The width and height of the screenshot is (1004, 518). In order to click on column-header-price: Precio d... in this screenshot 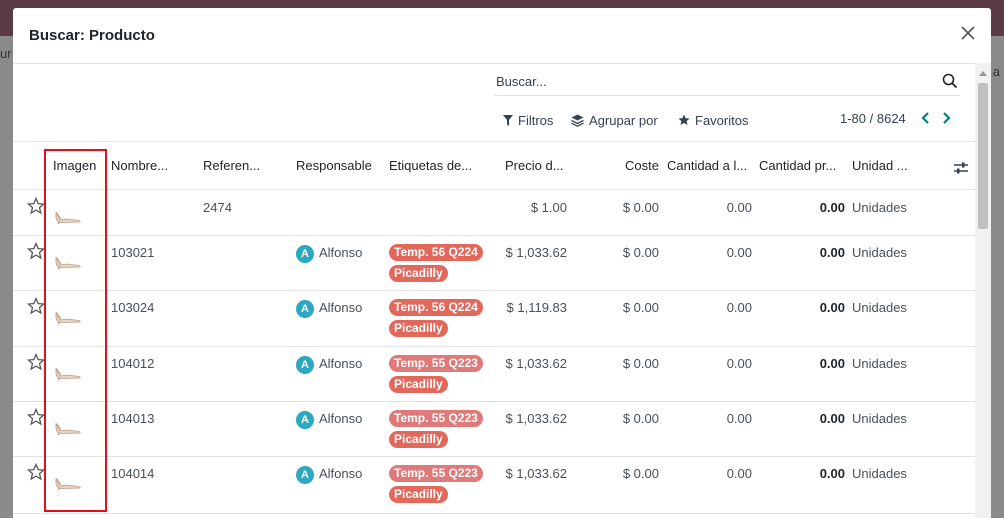, I will do `click(534, 165)`.